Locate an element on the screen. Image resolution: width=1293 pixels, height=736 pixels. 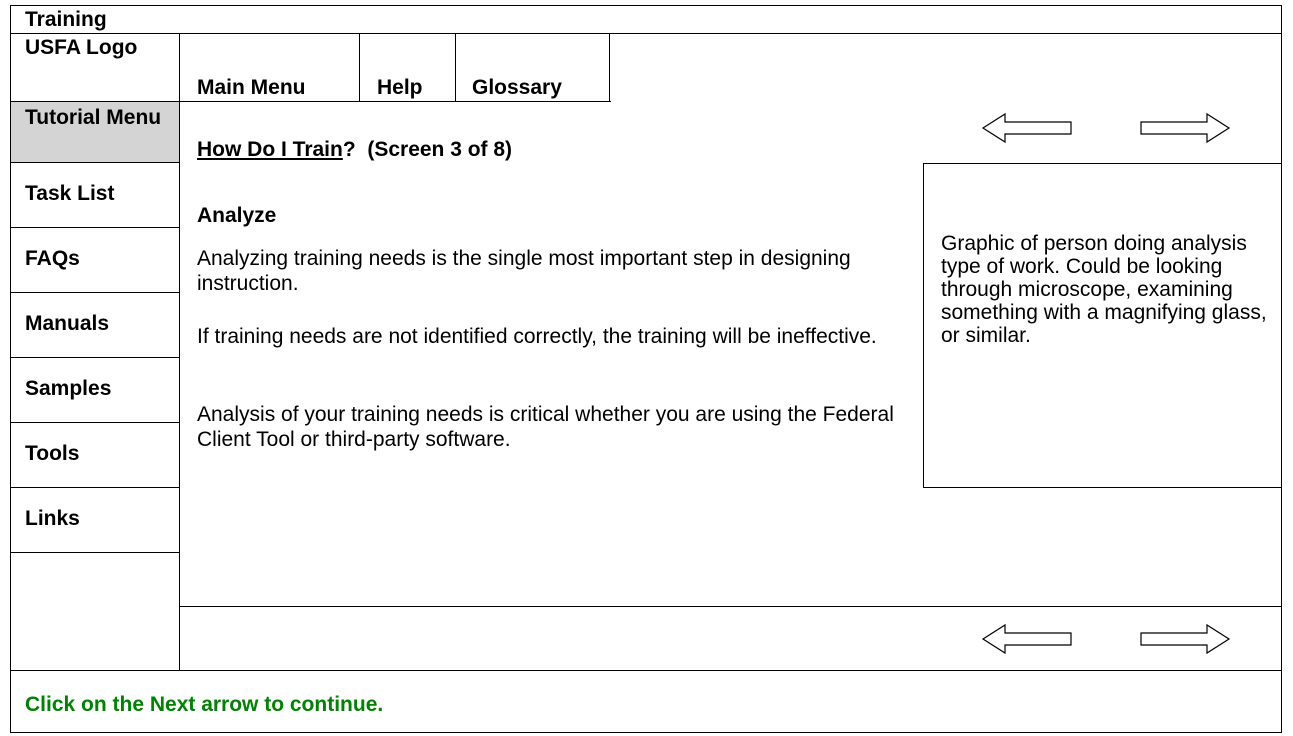
footer-instruction: Click on the Next arrow to continue. is located at coordinates (204, 704).